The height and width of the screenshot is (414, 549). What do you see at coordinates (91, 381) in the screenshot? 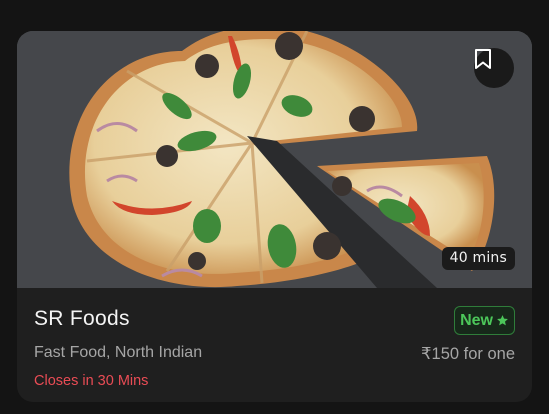
I see `closing-status: Closes in 30 Mins` at bounding box center [91, 381].